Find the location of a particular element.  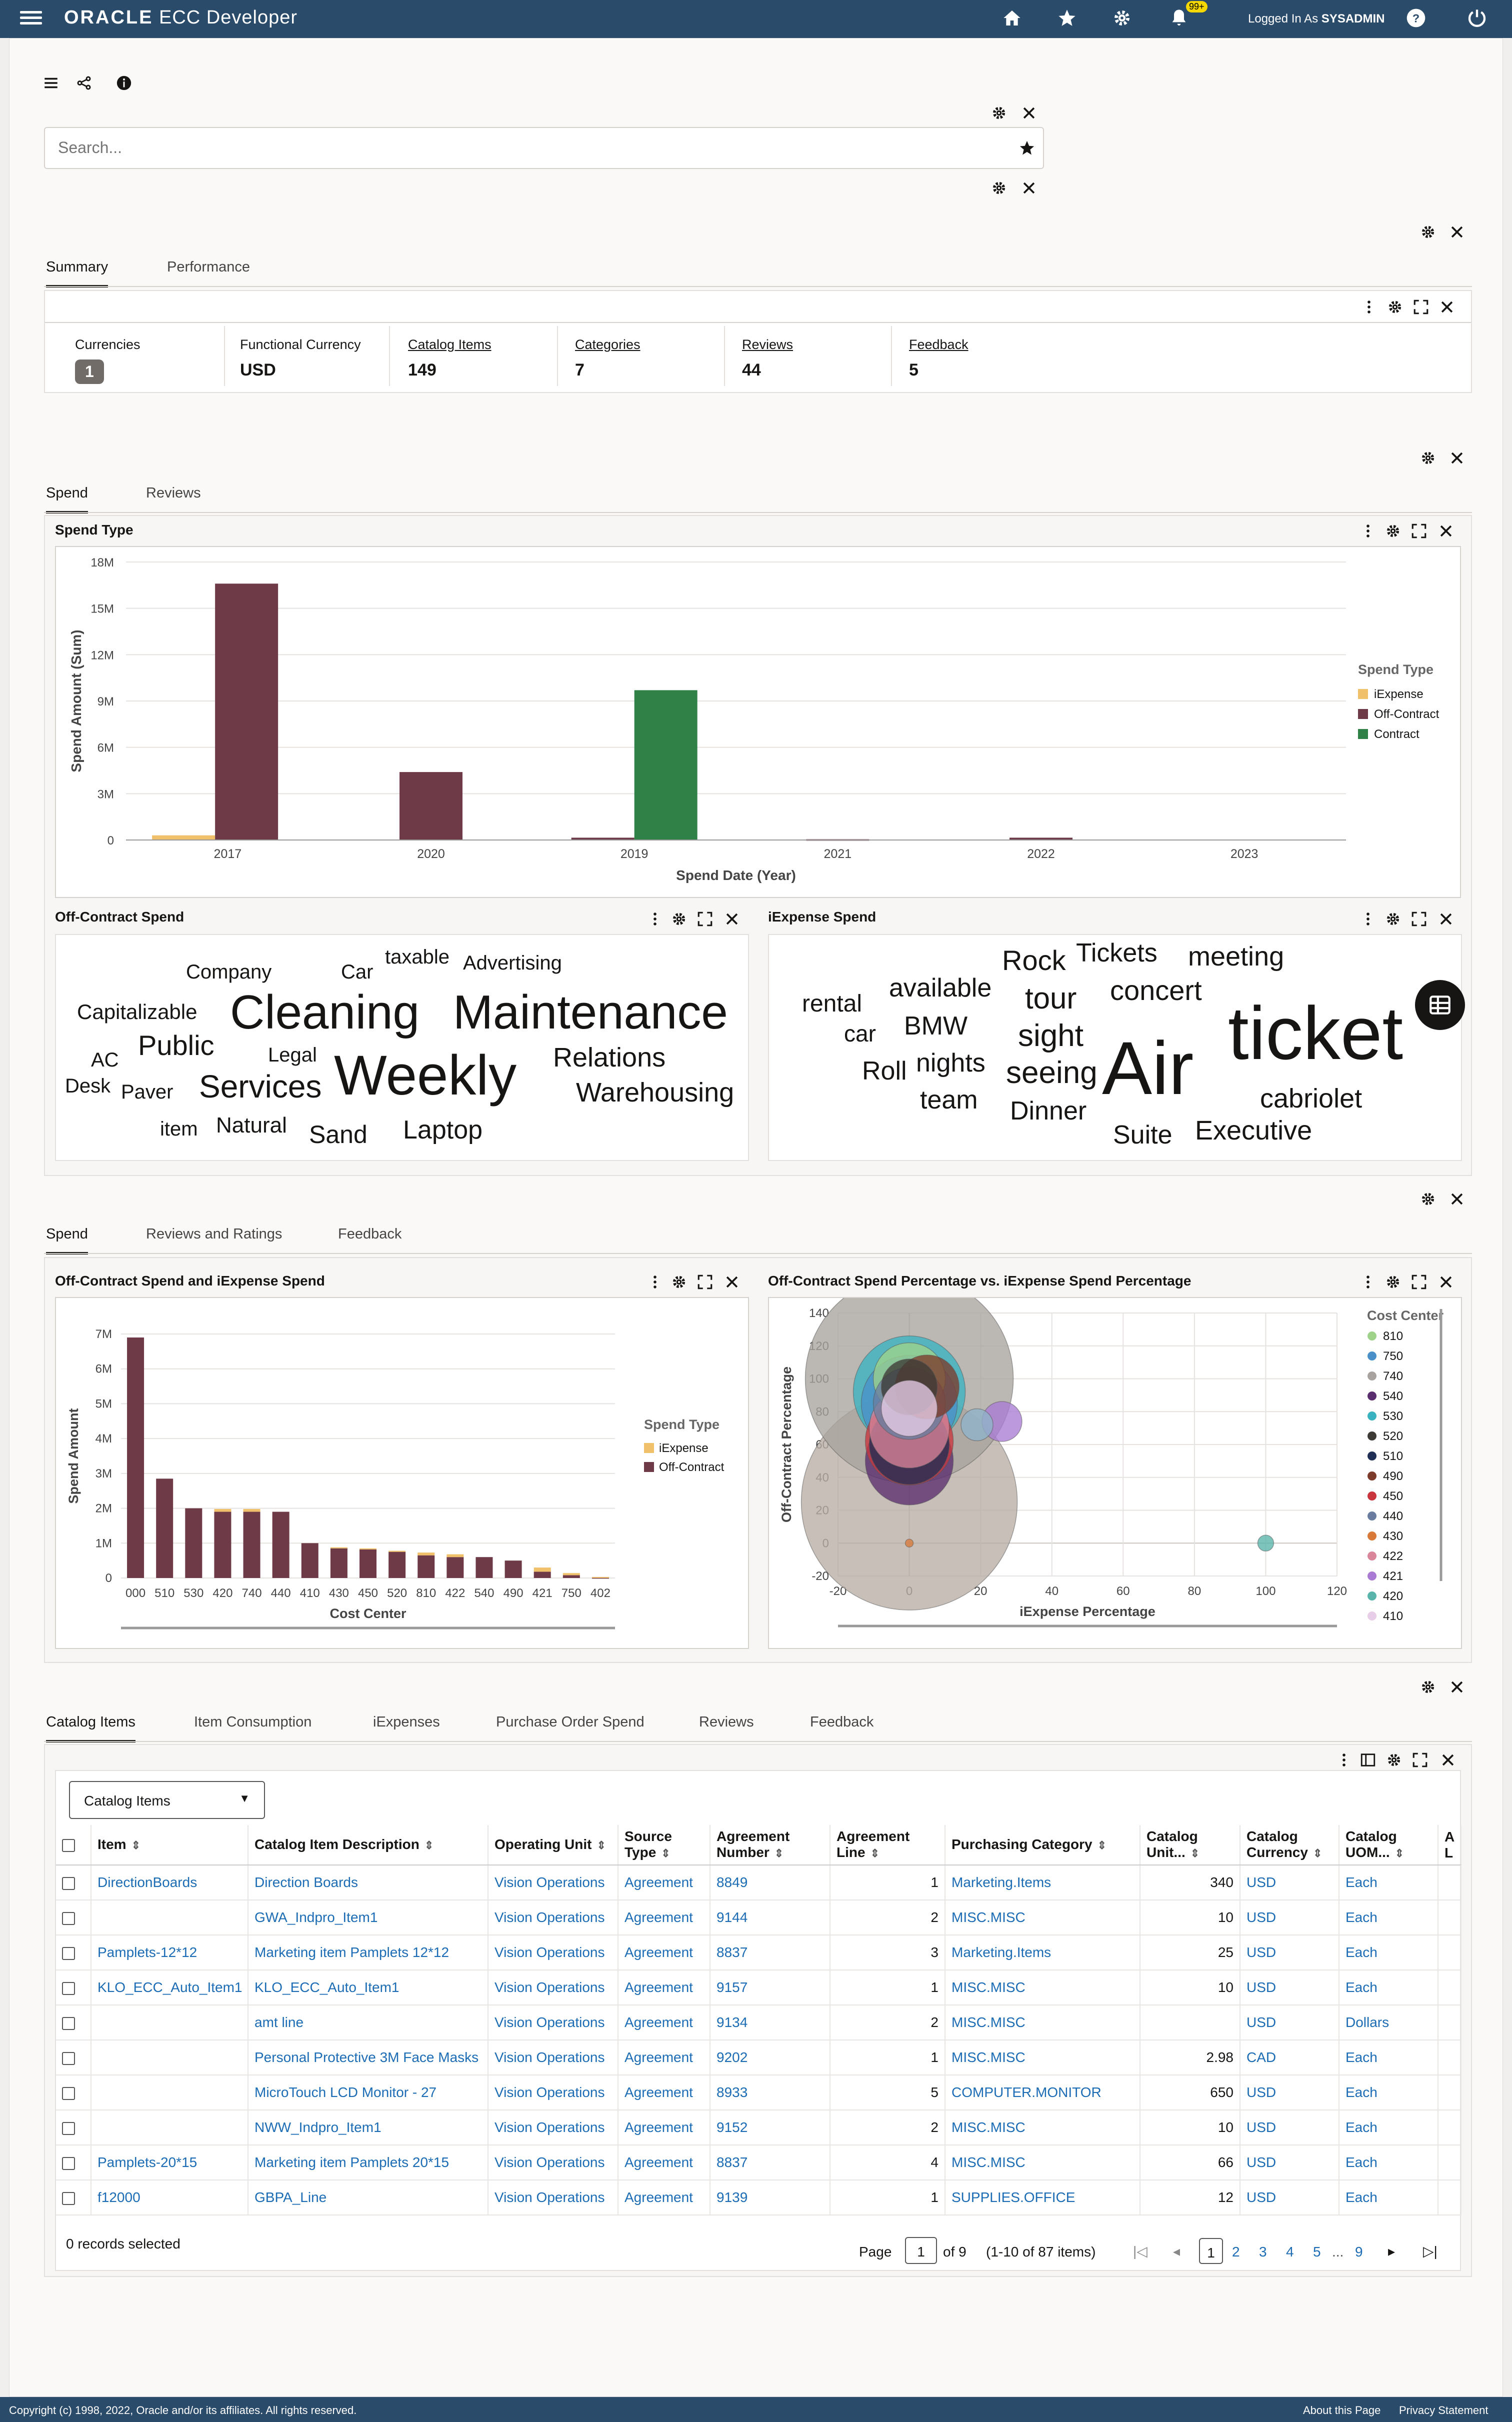

table-cell: 9134 is located at coordinates (770, 2022).